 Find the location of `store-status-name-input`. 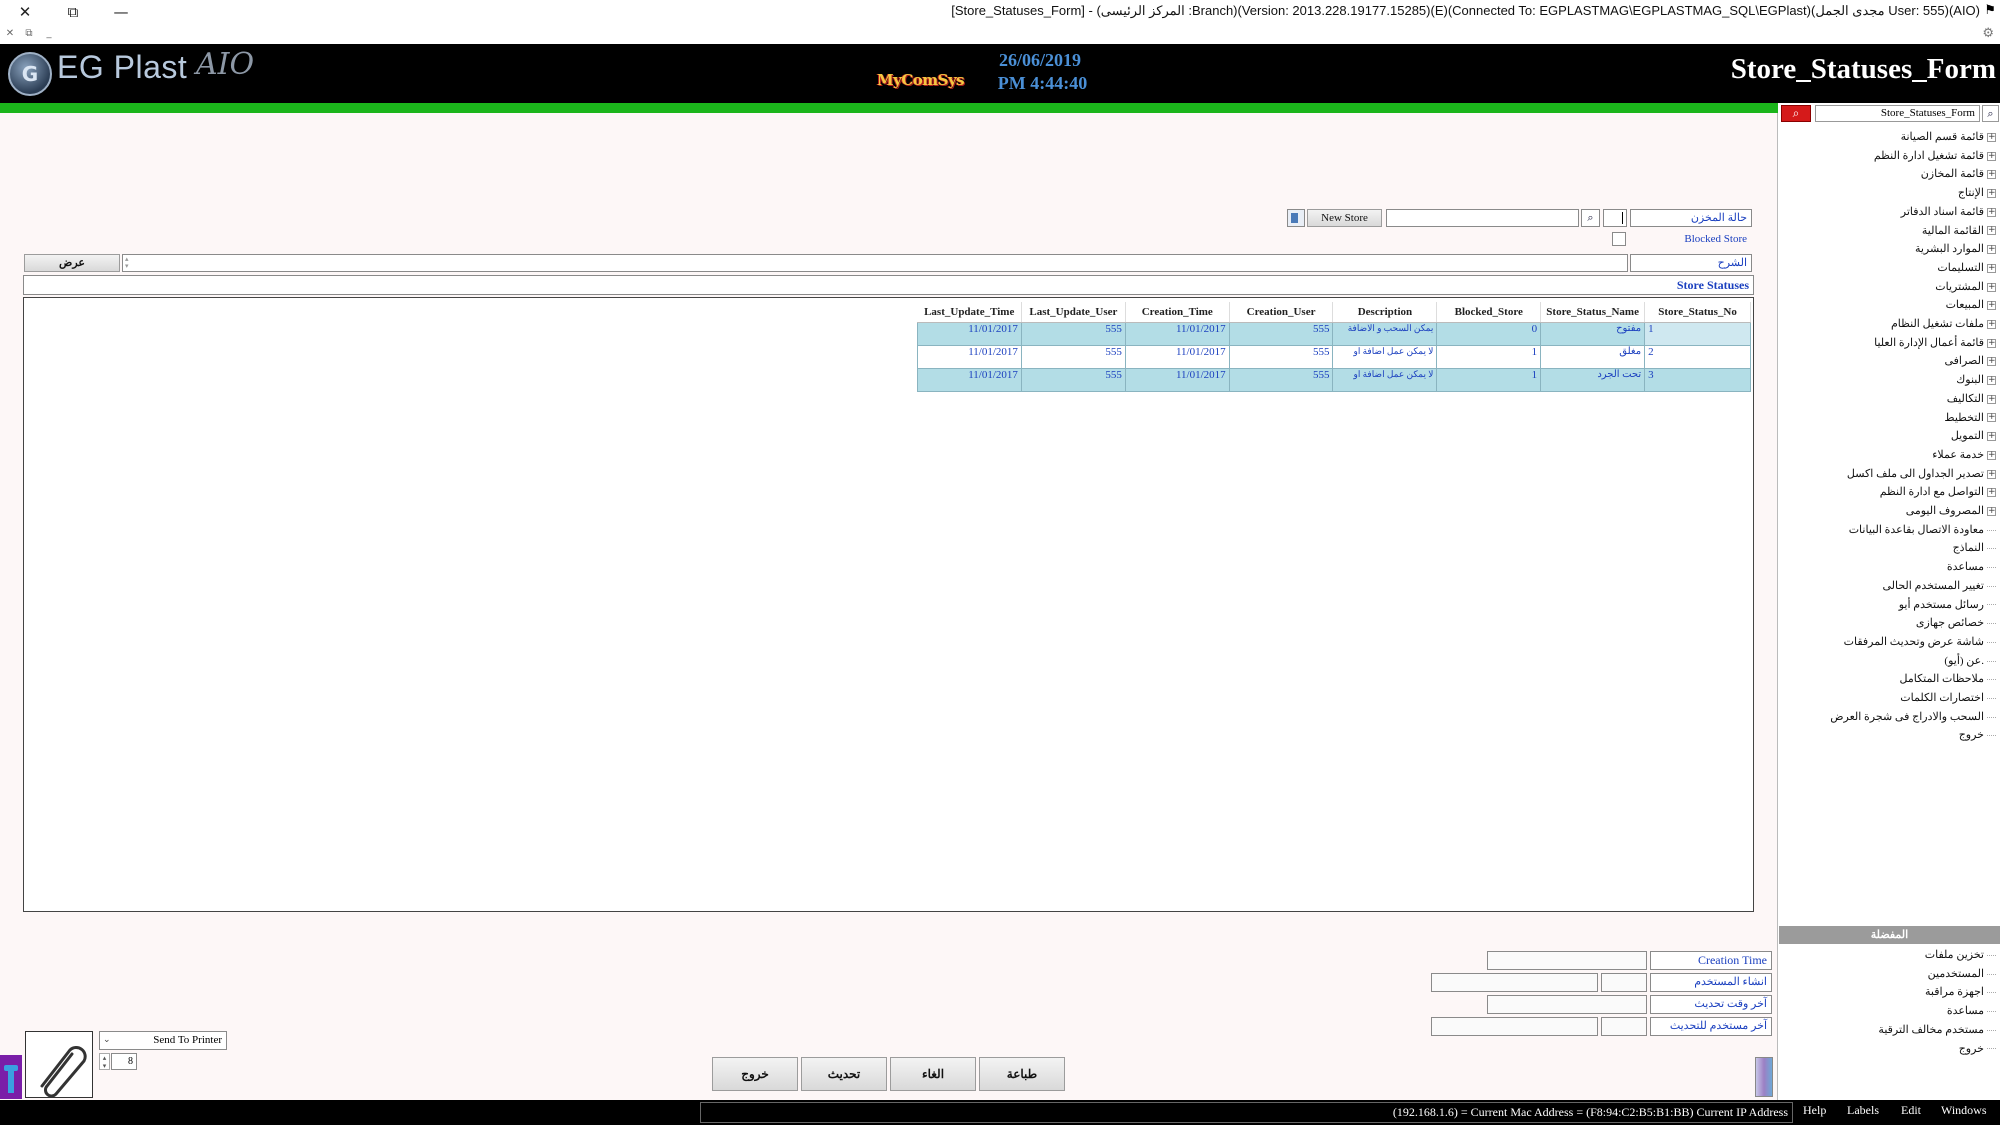

store-status-name-input is located at coordinates (1482, 218).